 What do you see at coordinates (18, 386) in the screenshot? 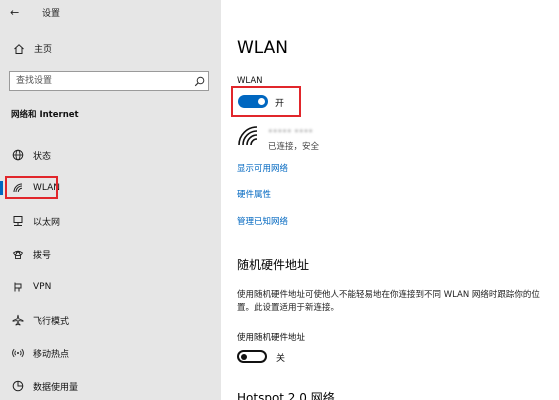
I see `data-usage-icon` at bounding box center [18, 386].